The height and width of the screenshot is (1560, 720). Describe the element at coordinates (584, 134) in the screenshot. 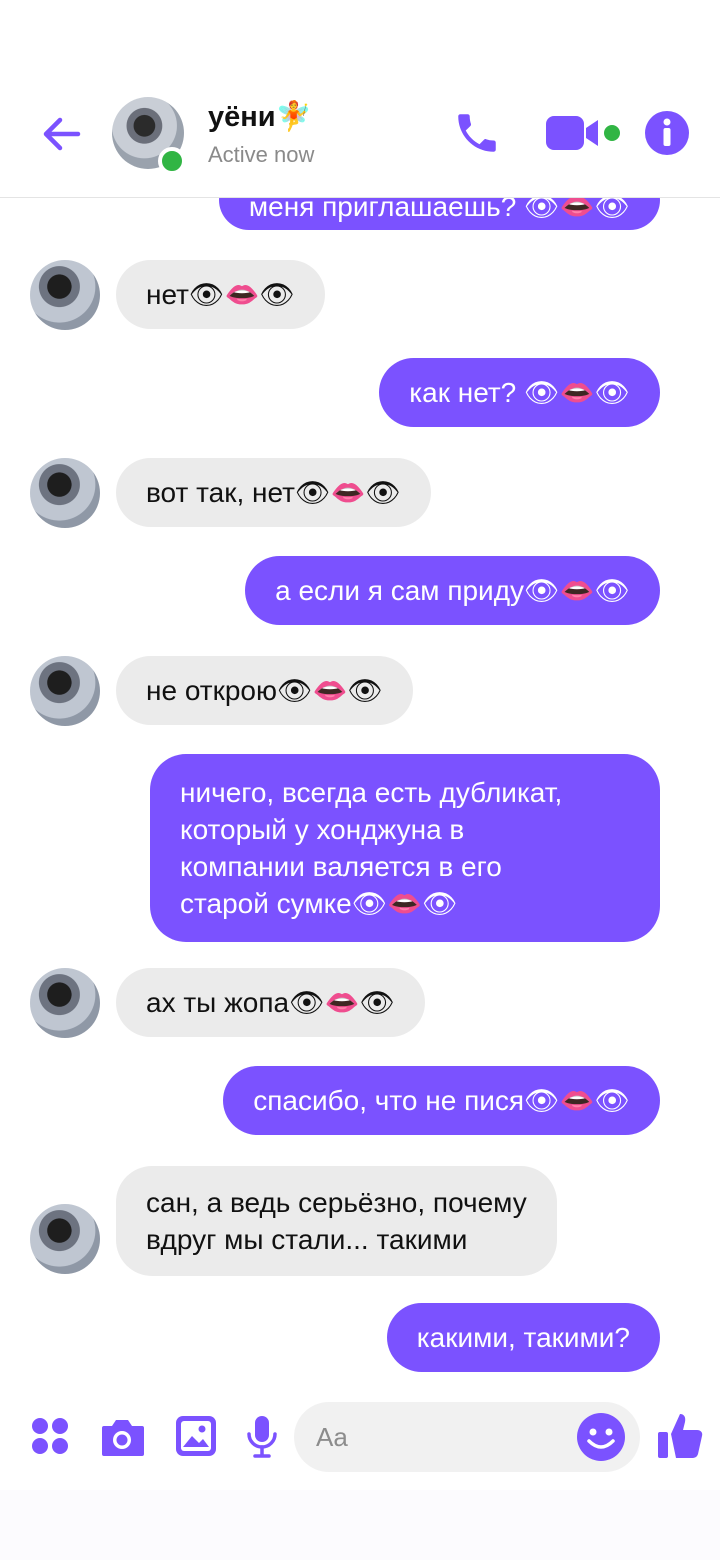

I see `video-camera-icon` at that location.